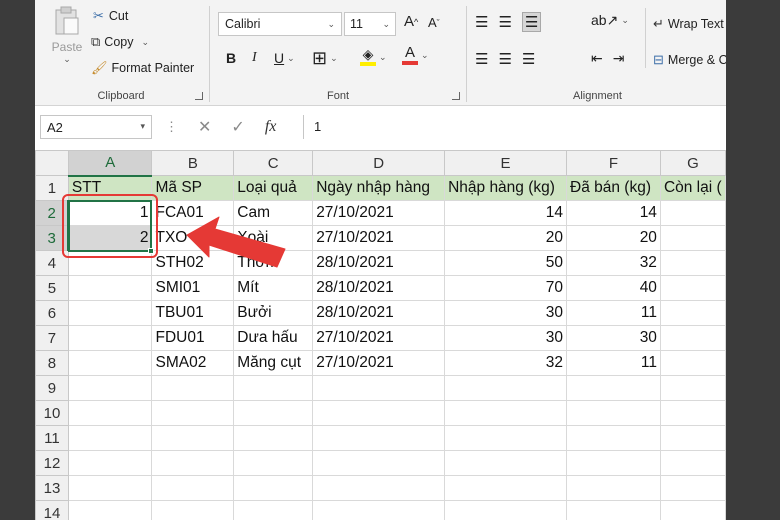  Describe the element at coordinates (505, 263) in the screenshot. I see `cell: 50` at that location.